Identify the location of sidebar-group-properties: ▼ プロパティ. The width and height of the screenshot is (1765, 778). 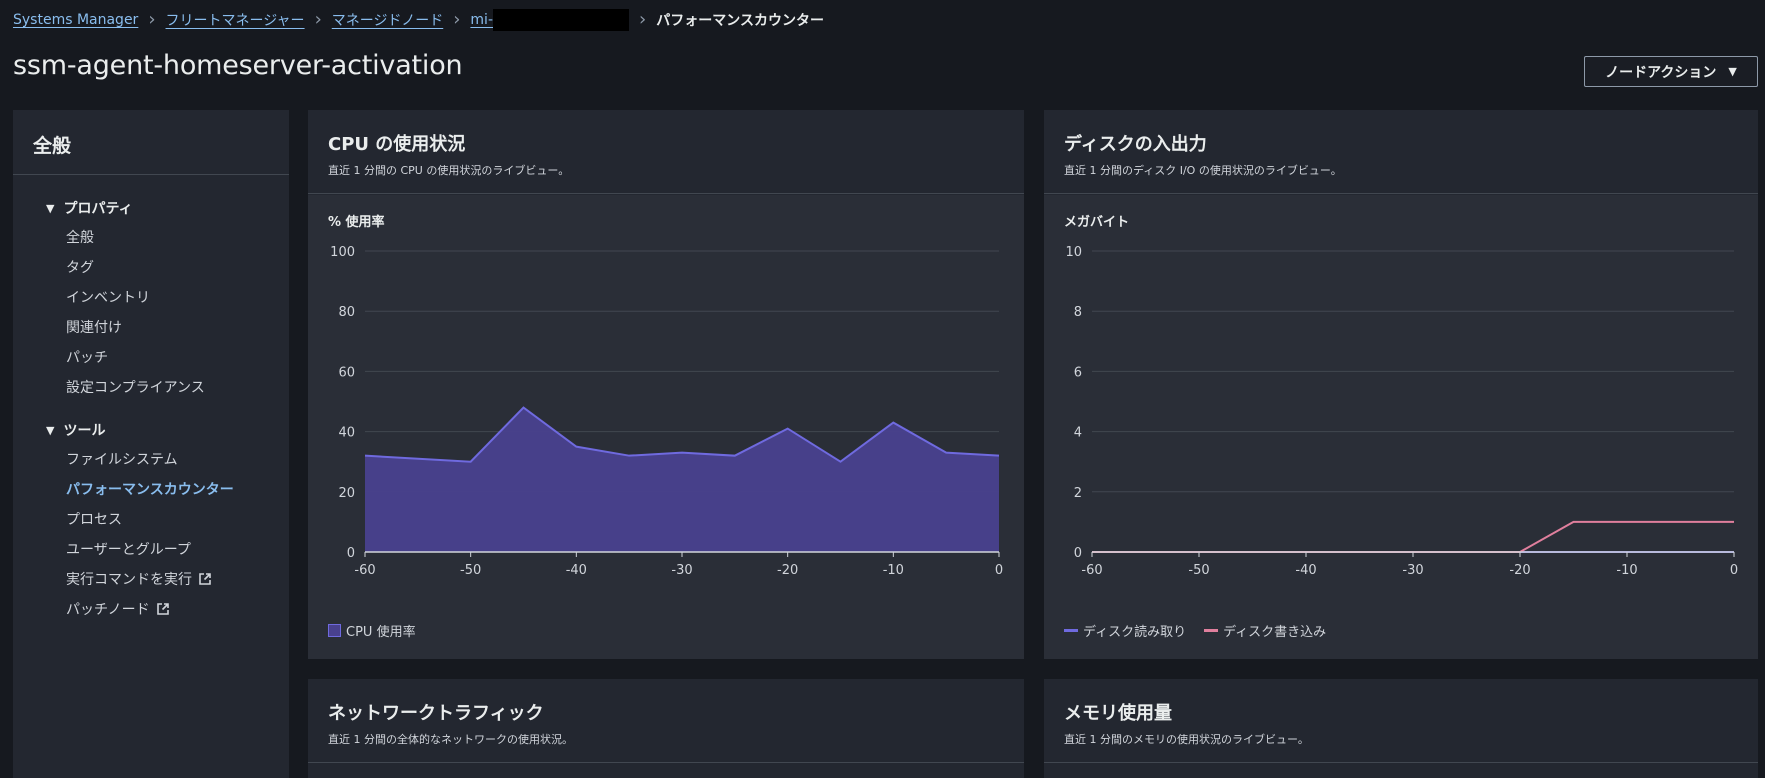
(89, 208).